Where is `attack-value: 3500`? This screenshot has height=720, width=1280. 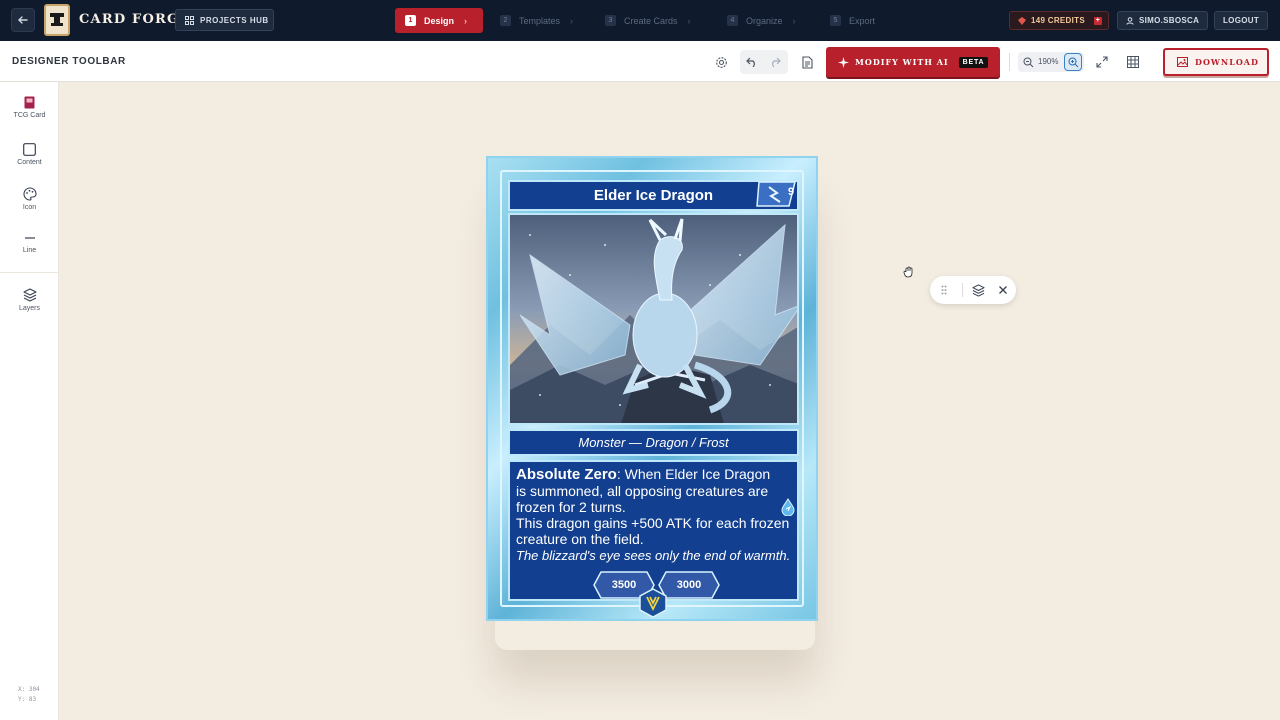 attack-value: 3500 is located at coordinates (624, 585).